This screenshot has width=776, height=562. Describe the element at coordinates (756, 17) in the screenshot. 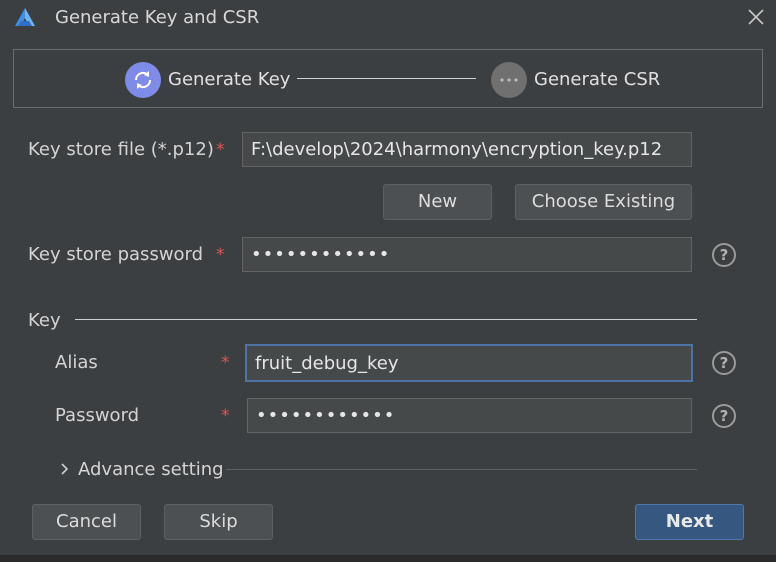

I see `close-icon` at that location.